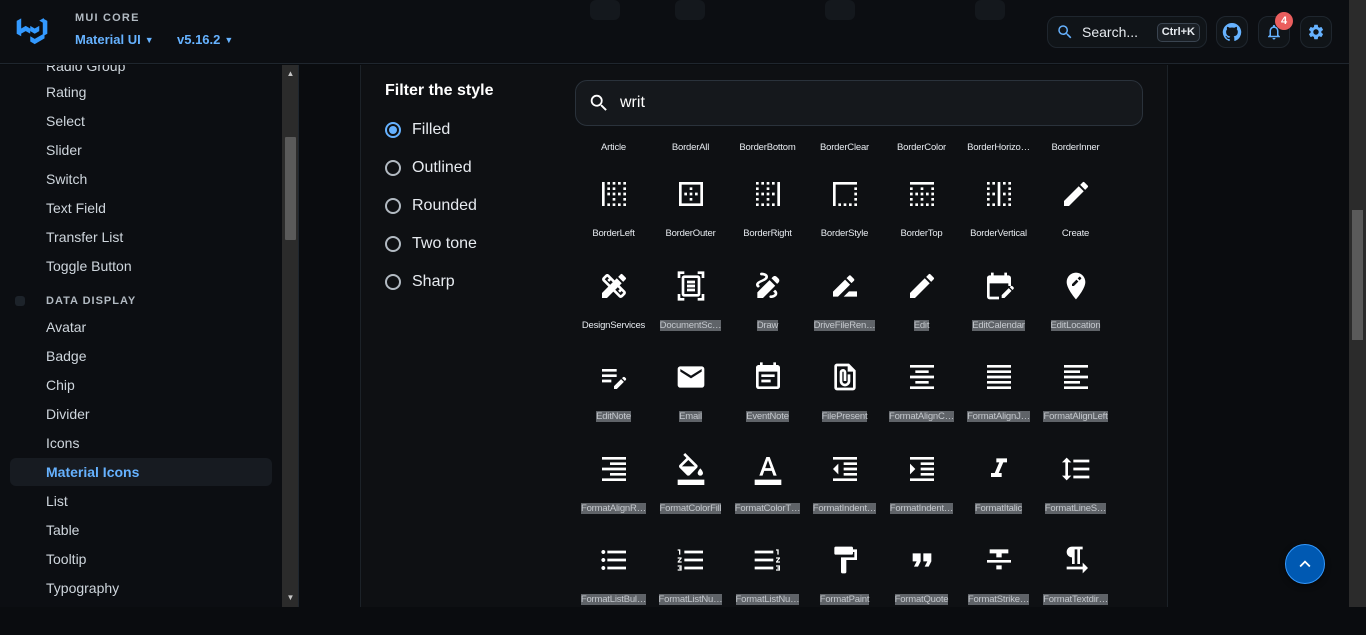 The height and width of the screenshot is (635, 1366). I want to click on icon-tile: EventNote, so click(767, 406).